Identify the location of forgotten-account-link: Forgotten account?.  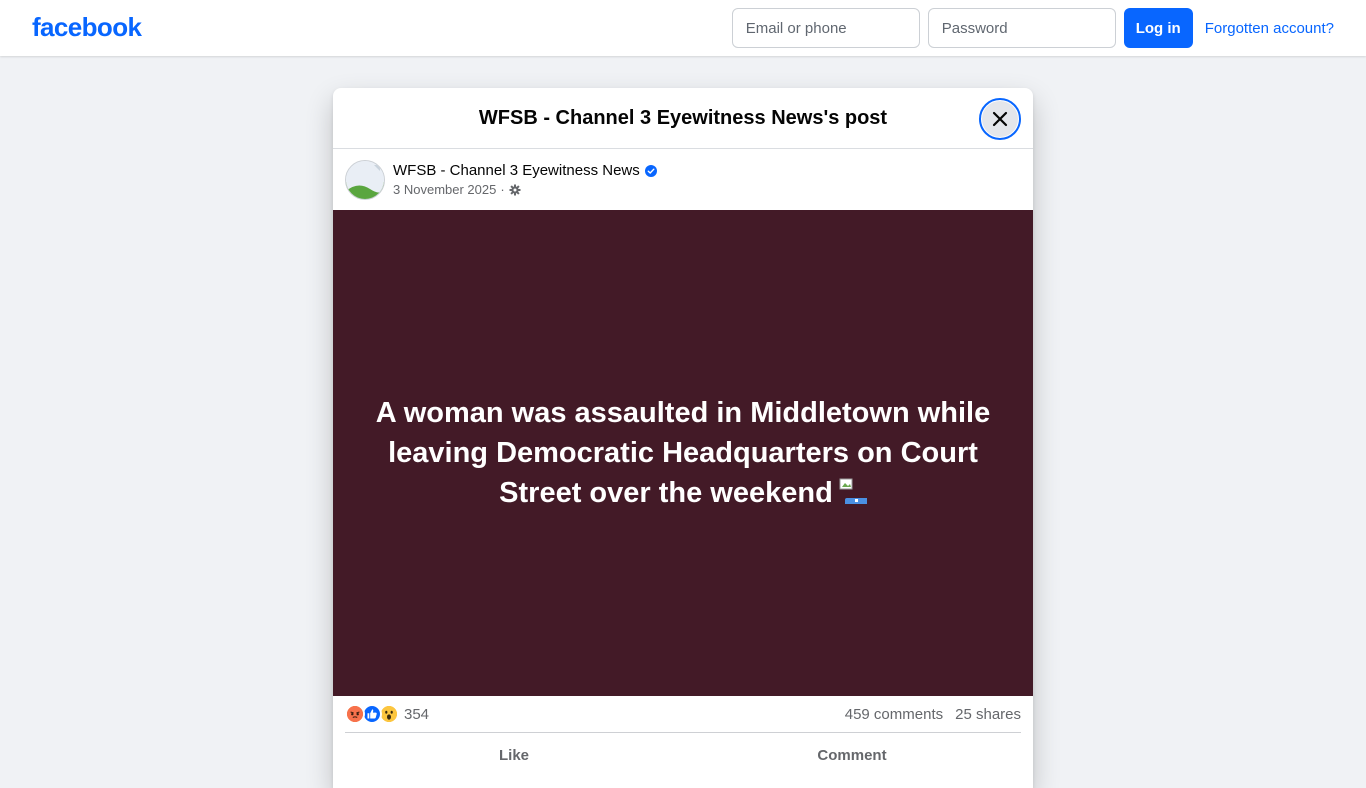
(1269, 28).